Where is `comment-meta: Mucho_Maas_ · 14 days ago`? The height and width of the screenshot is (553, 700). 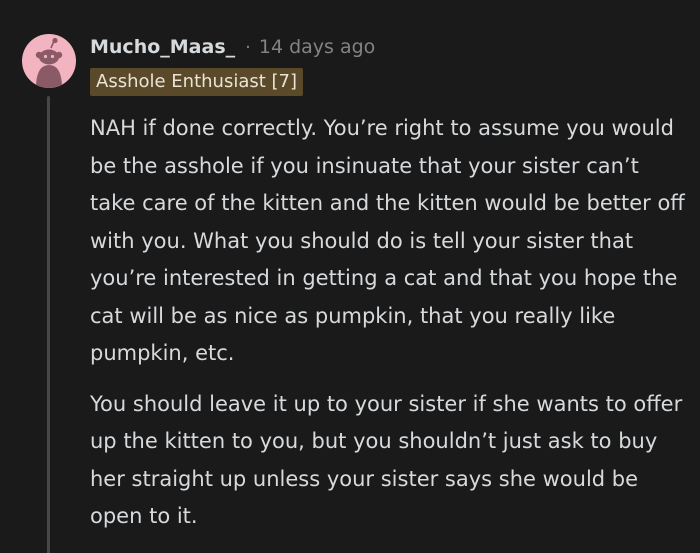 comment-meta: Mucho_Maas_ · 14 days ago is located at coordinates (232, 47).